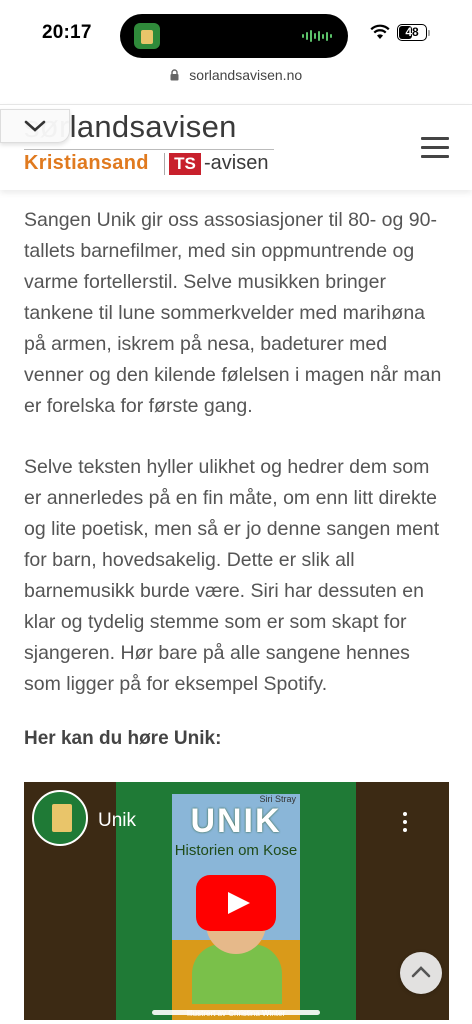  I want to click on battery-icon: 48, so click(412, 32).